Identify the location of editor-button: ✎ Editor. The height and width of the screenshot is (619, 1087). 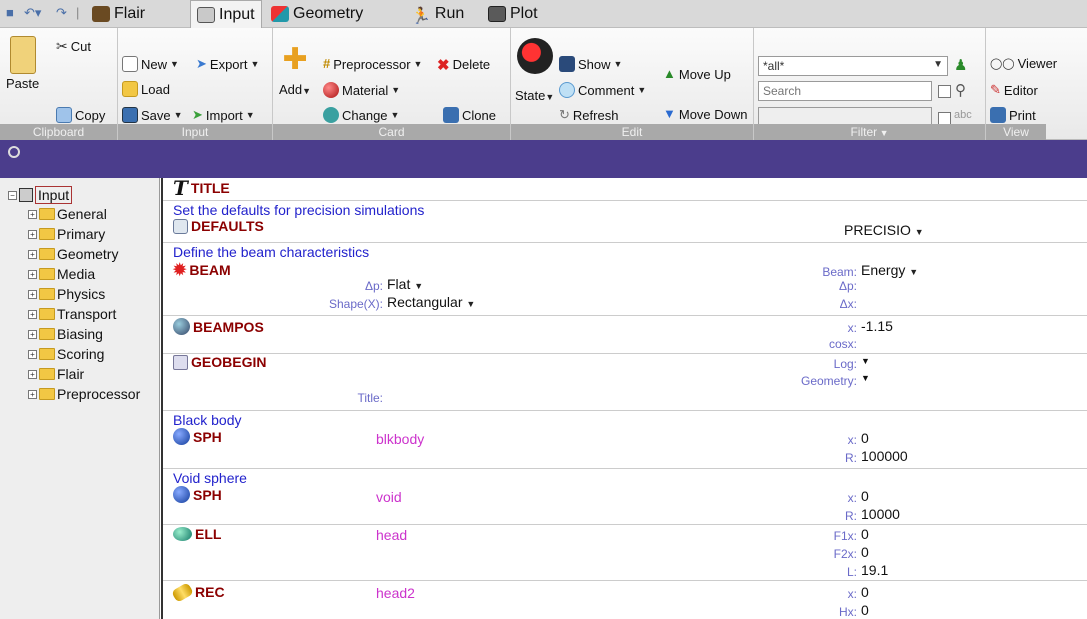
(1014, 90).